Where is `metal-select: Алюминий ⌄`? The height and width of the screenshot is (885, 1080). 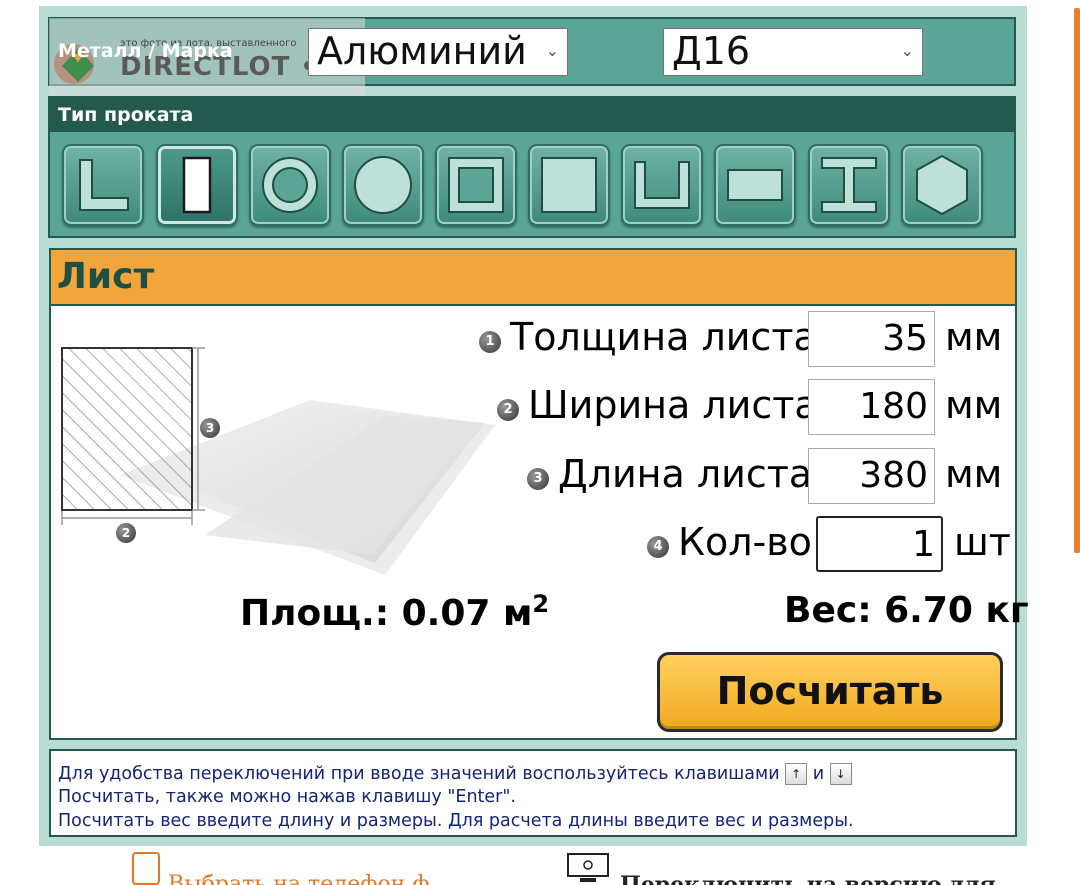
metal-select: Алюминий ⌄ is located at coordinates (438, 52).